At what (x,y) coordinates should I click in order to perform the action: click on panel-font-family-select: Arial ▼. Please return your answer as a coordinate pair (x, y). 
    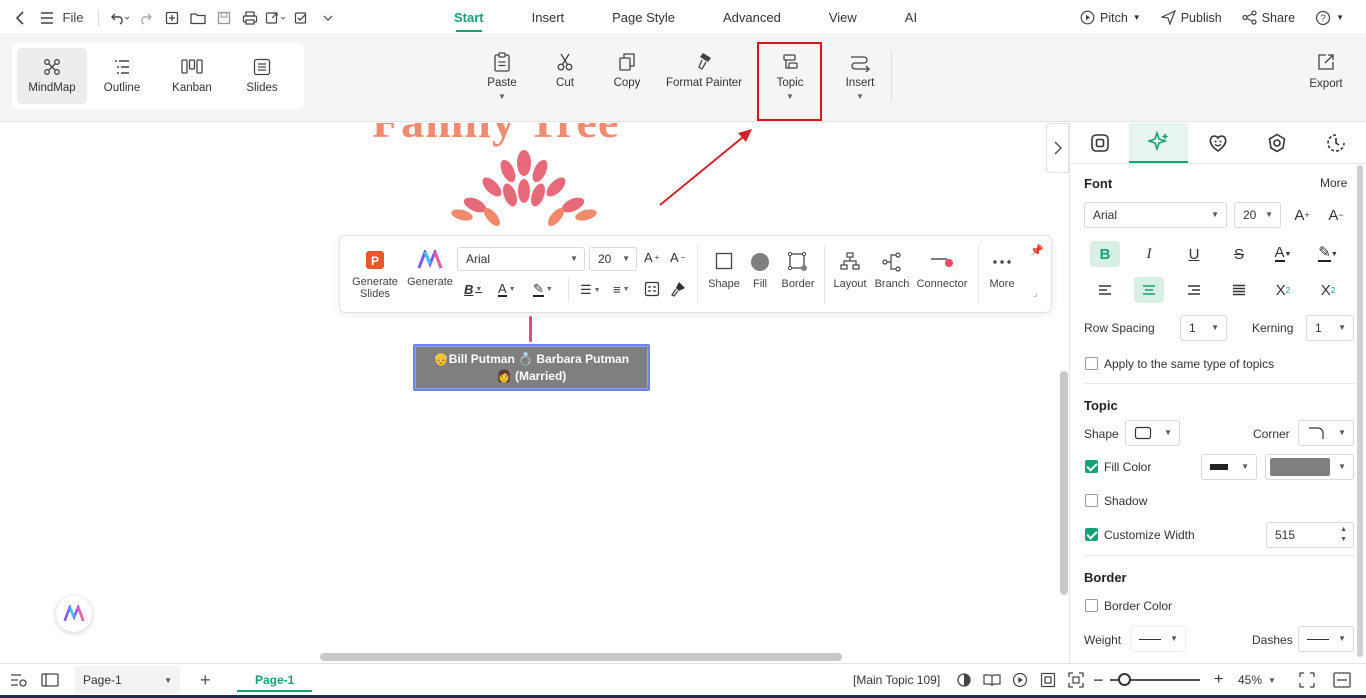
    Looking at the image, I should click on (1155, 215).